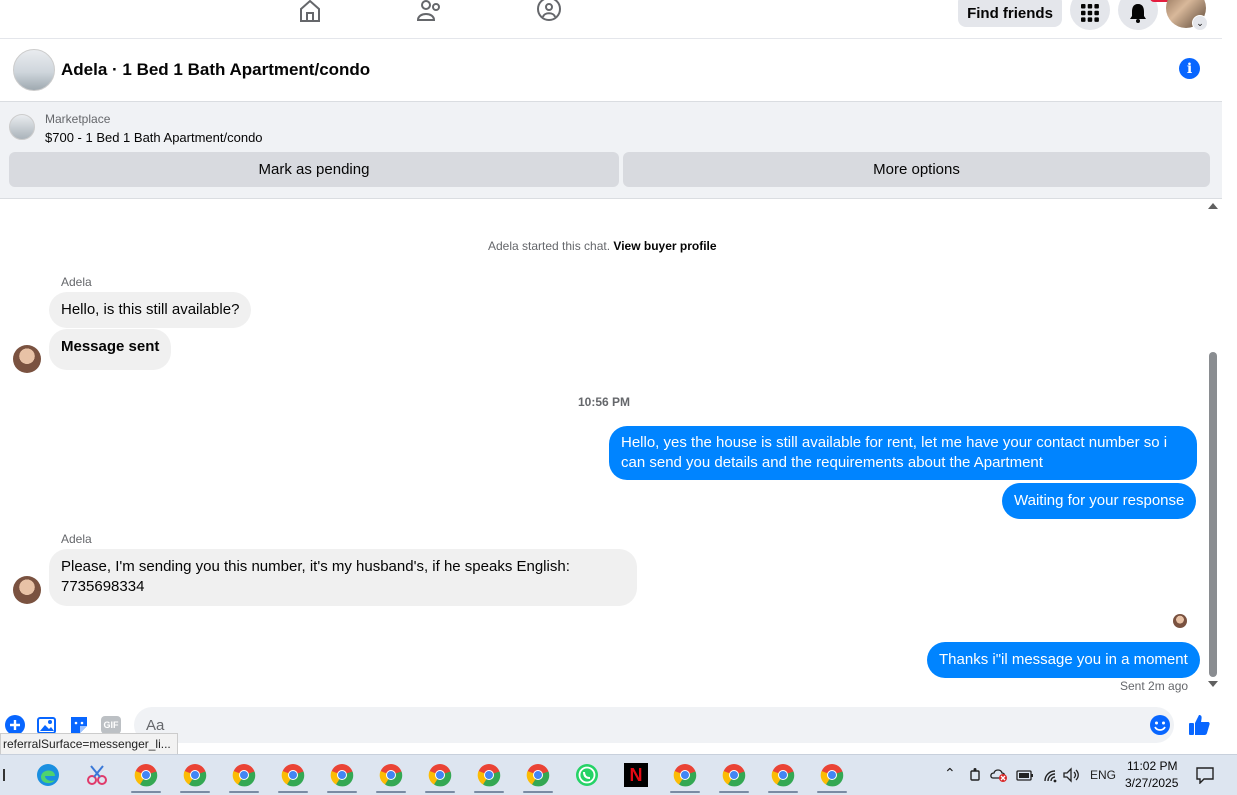 The height and width of the screenshot is (795, 1237). Describe the element at coordinates (314, 169) in the screenshot. I see `mark-as-pending-button: Mark as pending` at that location.